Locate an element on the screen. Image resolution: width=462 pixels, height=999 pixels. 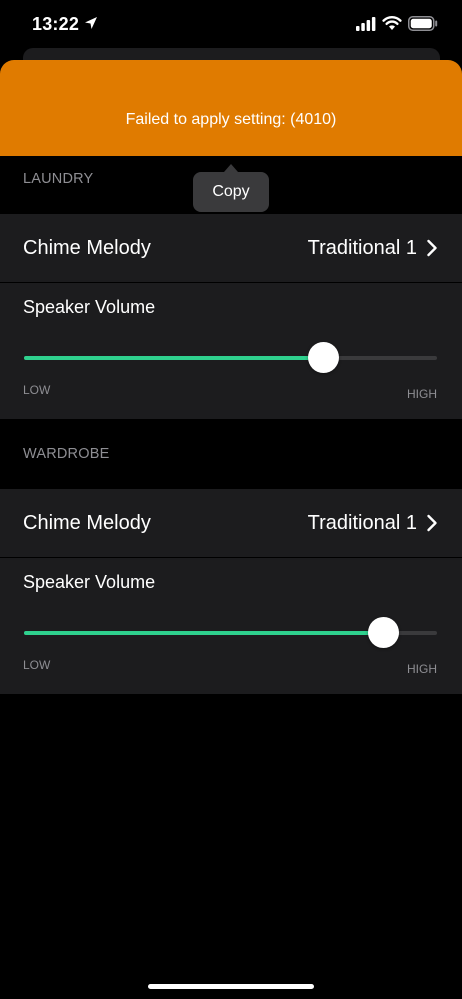
speaker-volume-row-laundry: Speaker Volume LOW HIGH is located at coordinates (231, 351).